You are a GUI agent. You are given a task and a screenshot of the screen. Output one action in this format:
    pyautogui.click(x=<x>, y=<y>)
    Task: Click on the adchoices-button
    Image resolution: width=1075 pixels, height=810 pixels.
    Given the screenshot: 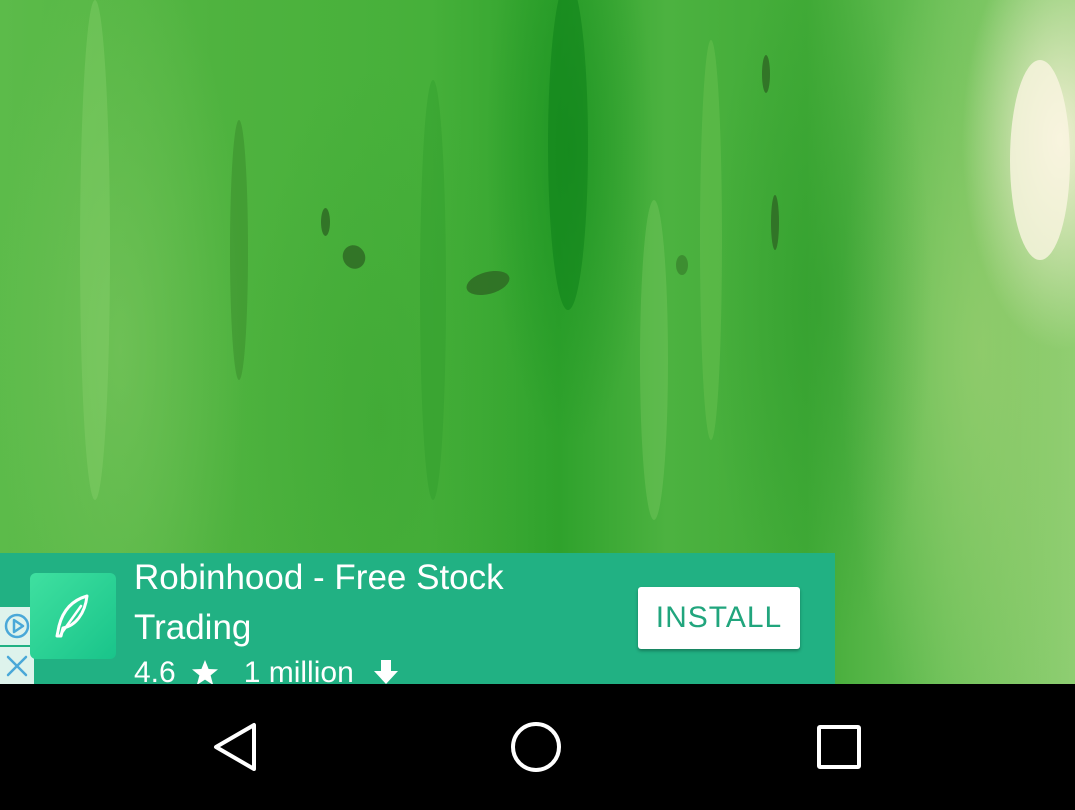 What is the action you would take?
    pyautogui.click(x=17, y=626)
    